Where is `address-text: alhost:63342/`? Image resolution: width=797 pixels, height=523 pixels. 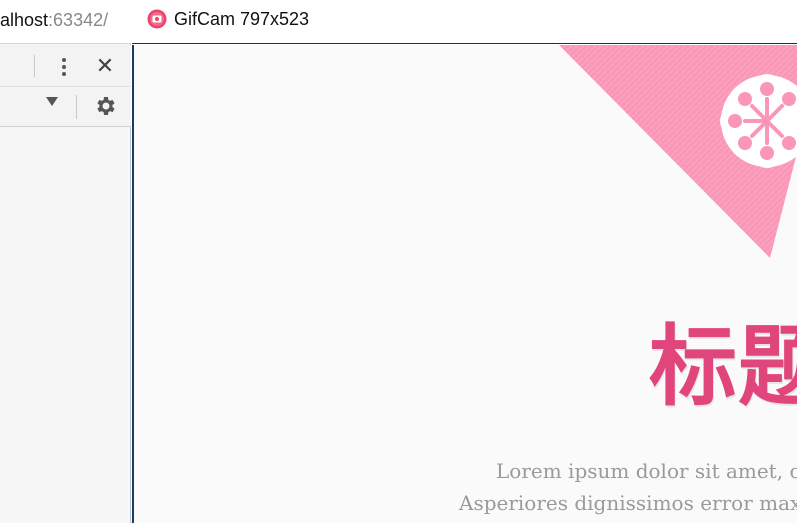 address-text: alhost:63342/ is located at coordinates (54, 20).